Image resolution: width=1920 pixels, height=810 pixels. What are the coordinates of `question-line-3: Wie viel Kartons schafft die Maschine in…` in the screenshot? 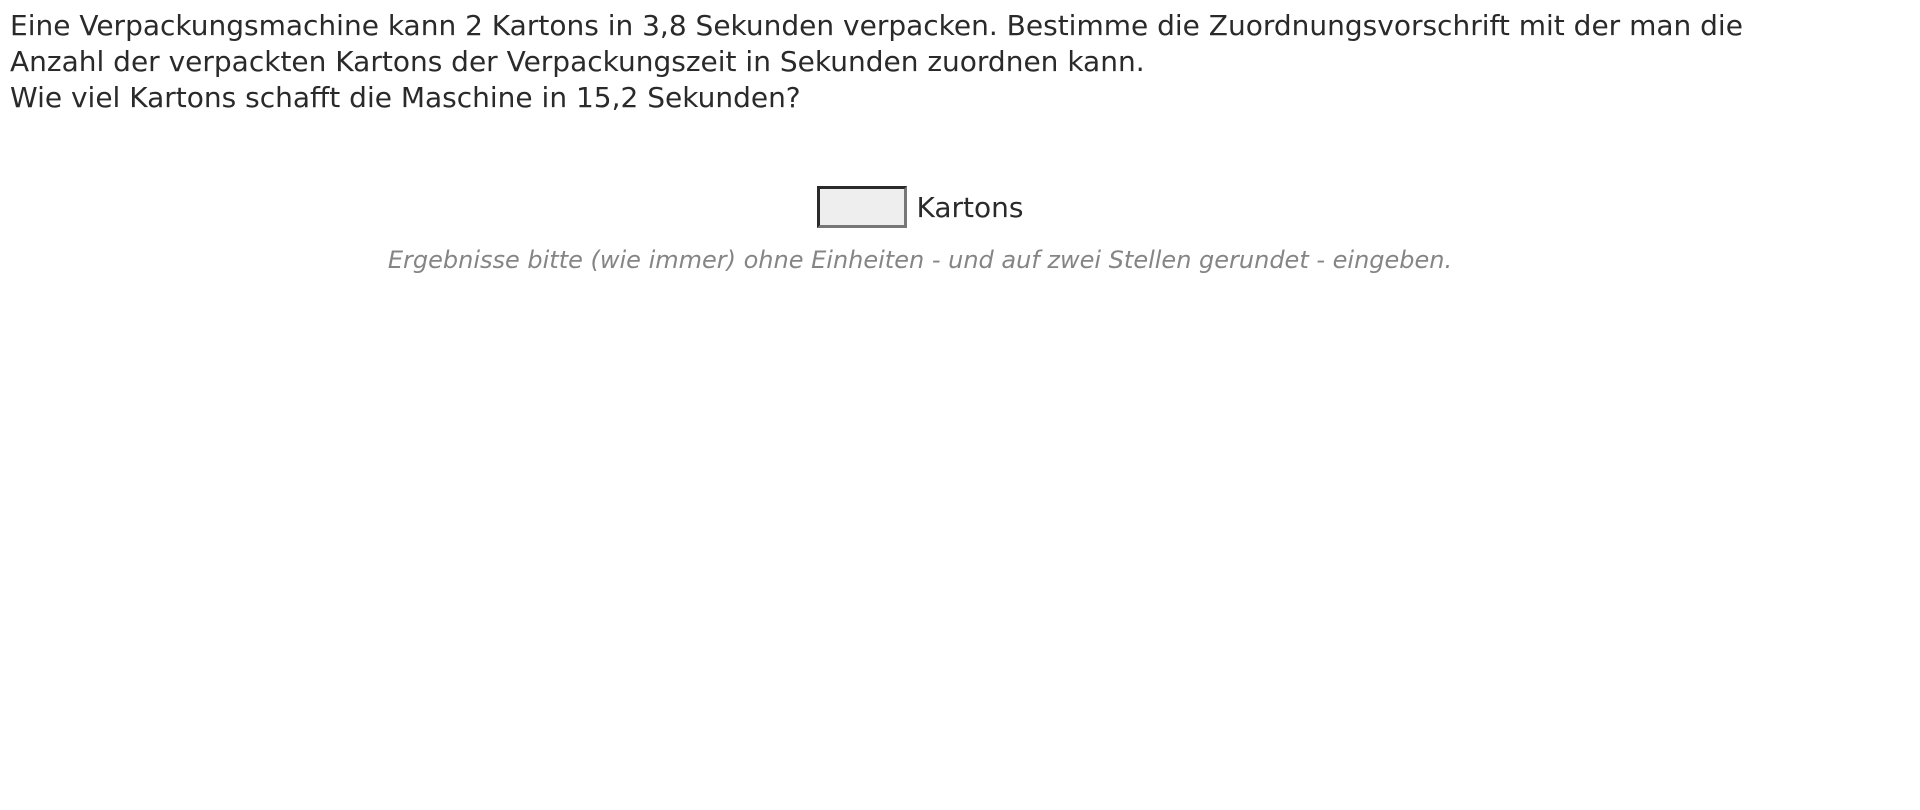 It's located at (405, 97).